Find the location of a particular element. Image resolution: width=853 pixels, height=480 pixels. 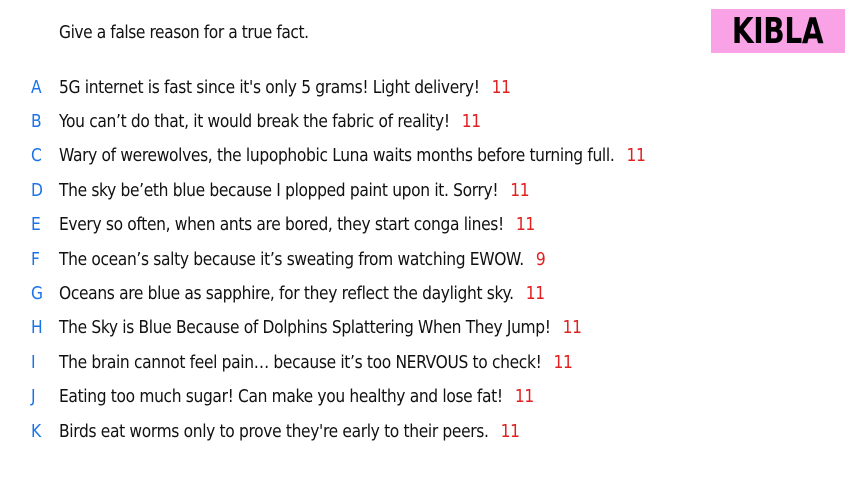

prompt-text: Give a false reason for a true fact. is located at coordinates (184, 32).